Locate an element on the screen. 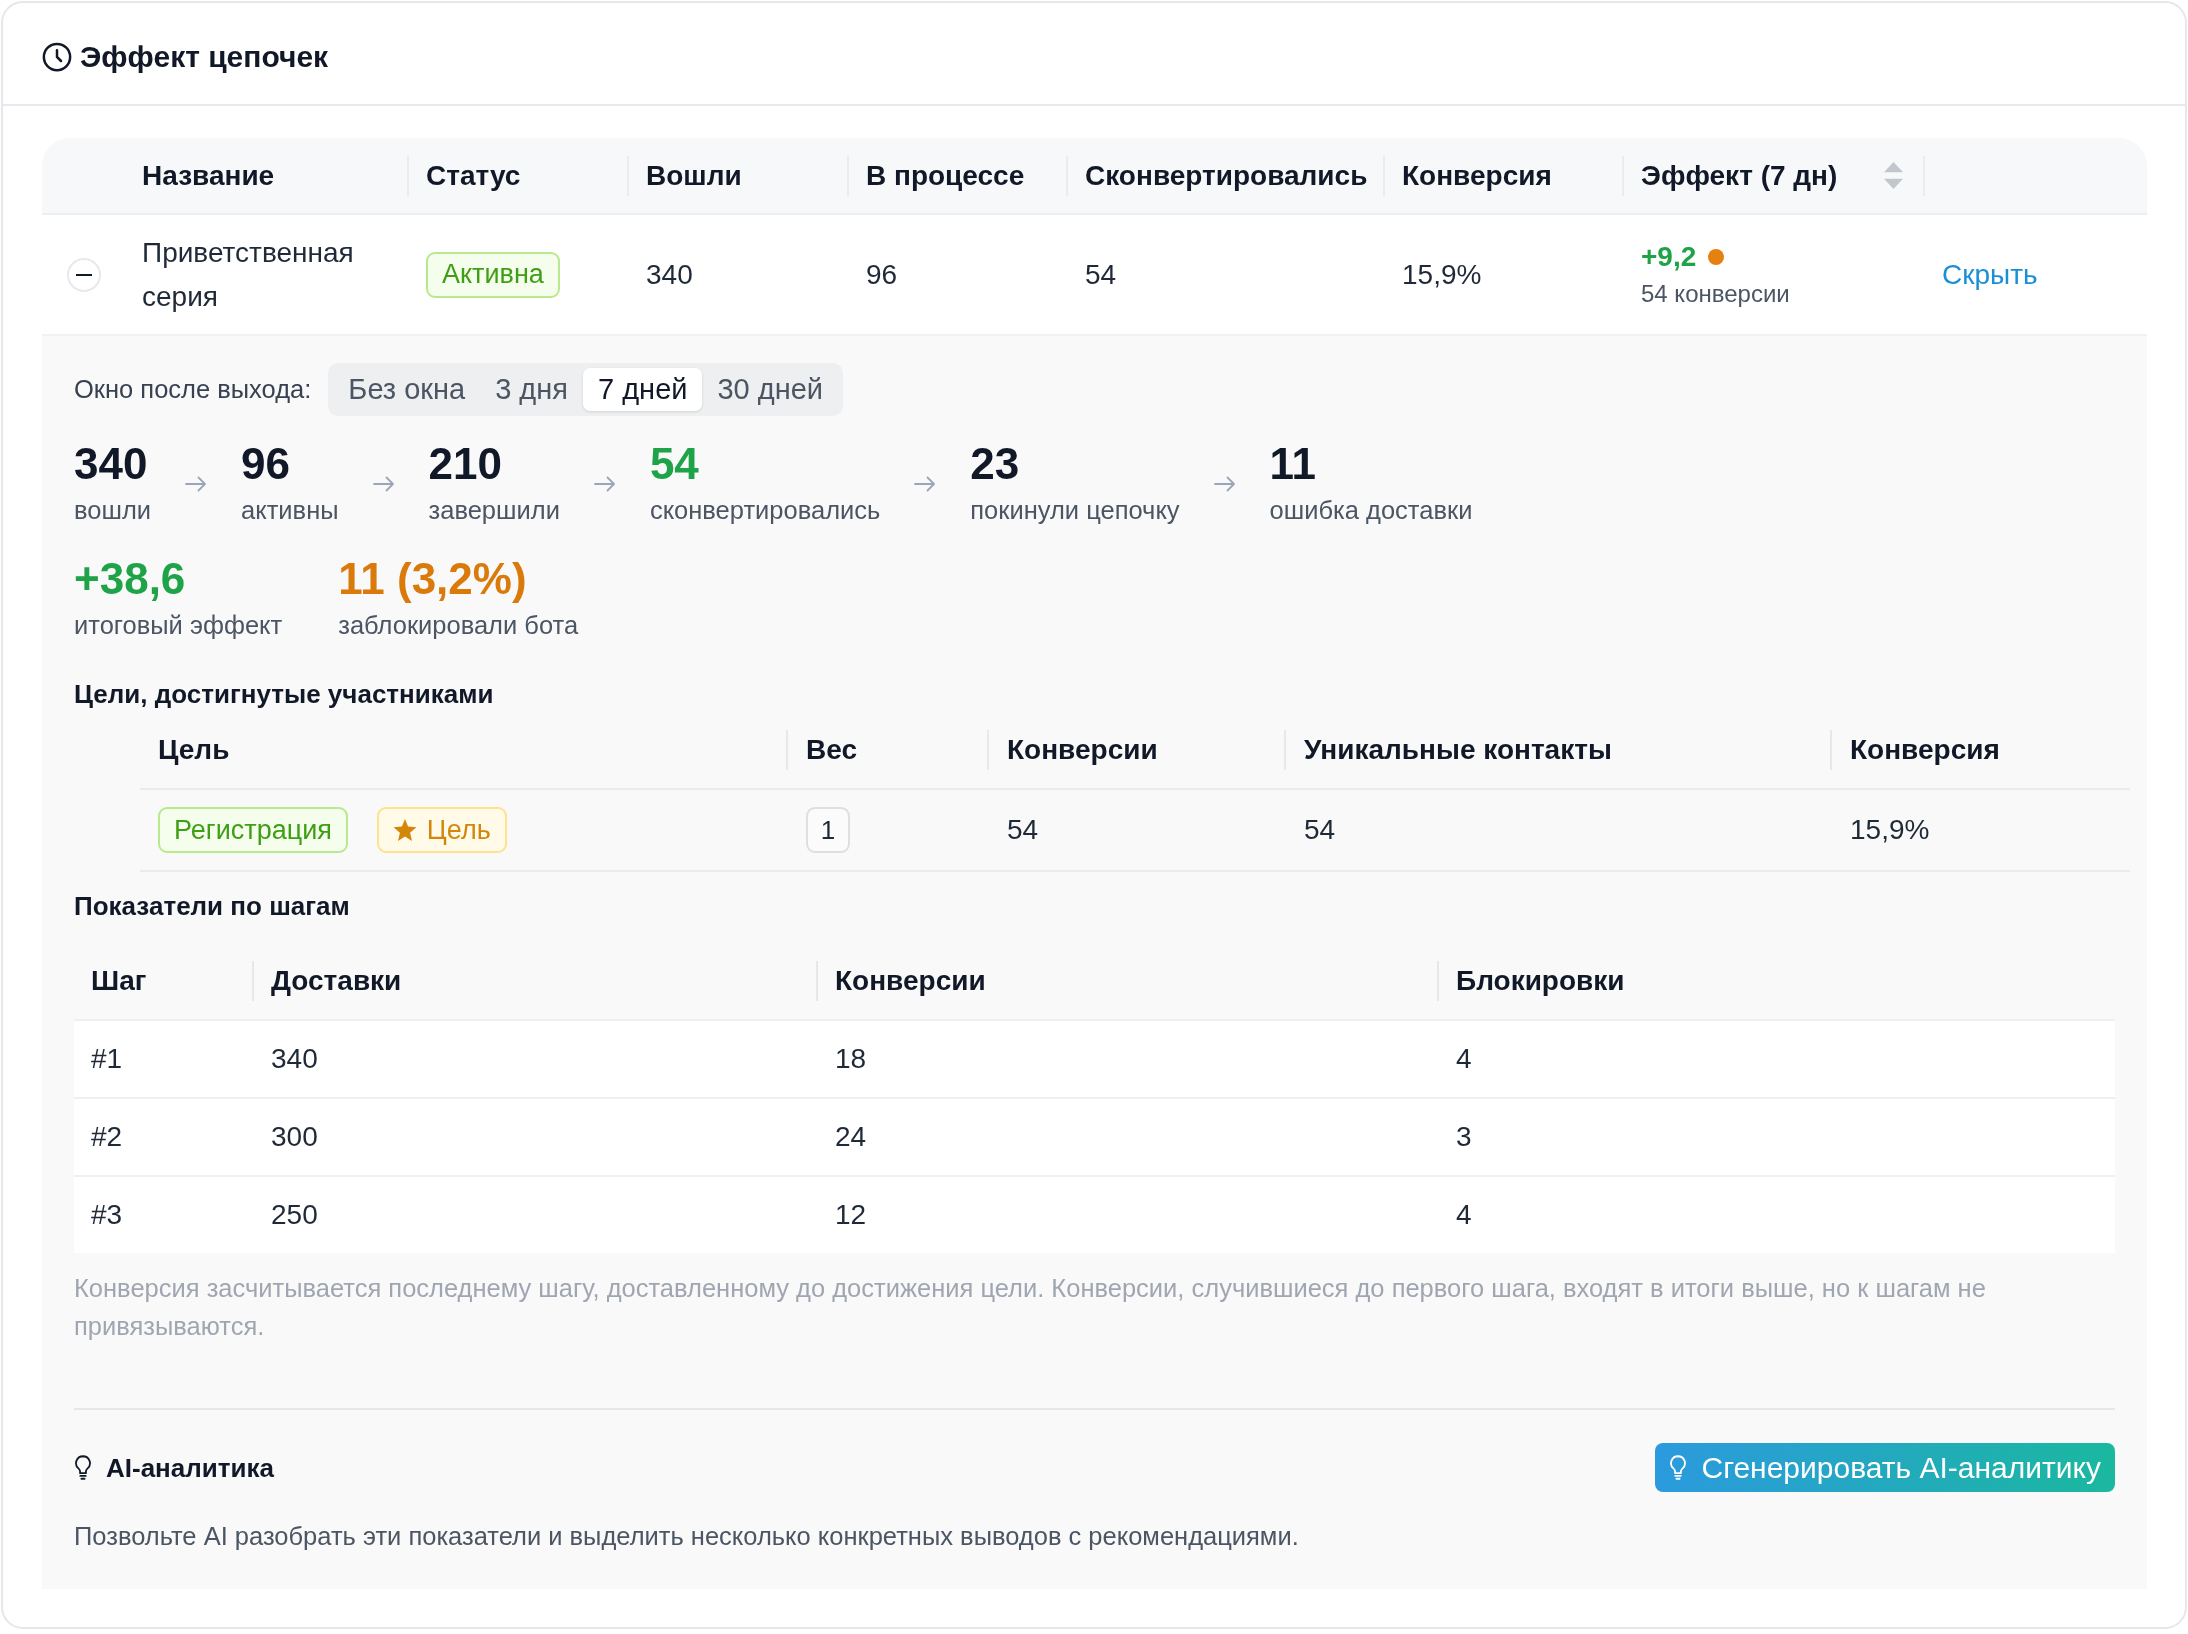 This screenshot has height=1634, width=2188. step-number: #3 is located at coordinates (107, 1214).